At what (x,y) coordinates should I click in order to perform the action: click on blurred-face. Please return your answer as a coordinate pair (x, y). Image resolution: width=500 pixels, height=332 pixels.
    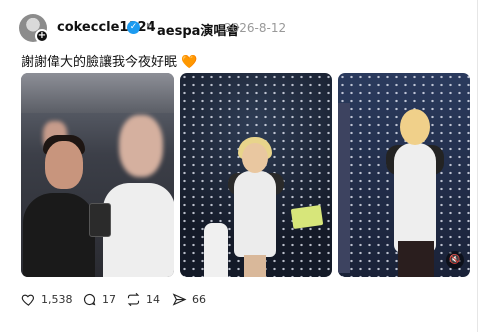
    Looking at the image, I should click on (141, 146).